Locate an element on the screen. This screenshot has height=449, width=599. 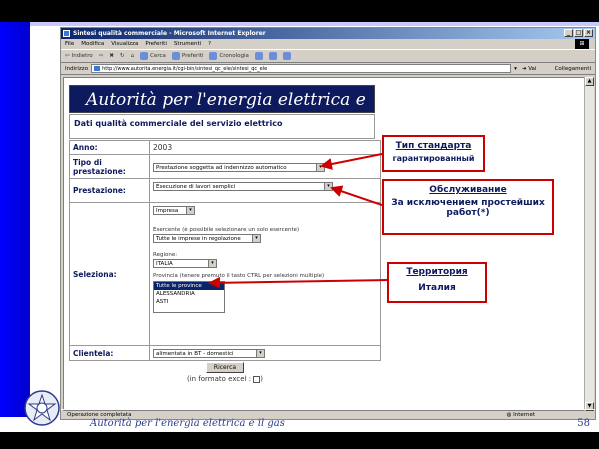
esercente-label: Esercente is located at coordinates (167, 230).